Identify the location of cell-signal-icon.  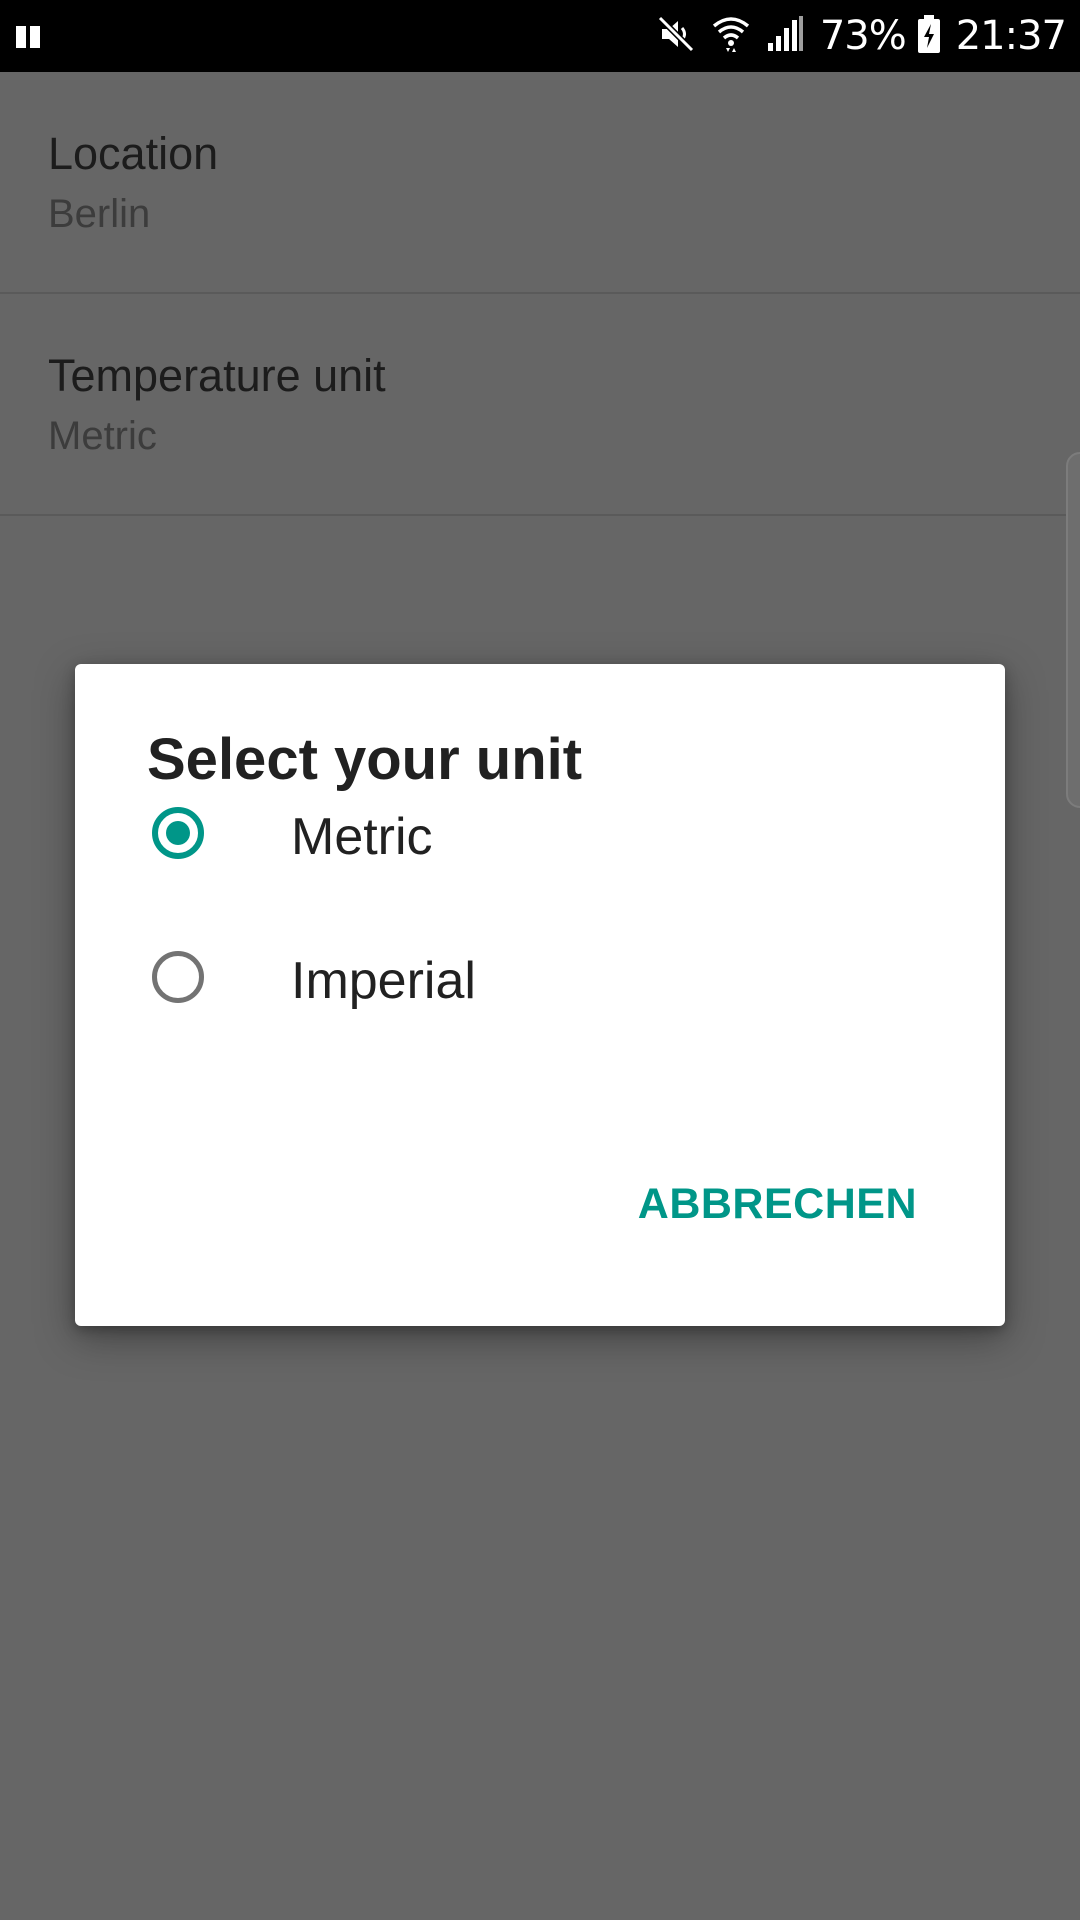
(785, 36).